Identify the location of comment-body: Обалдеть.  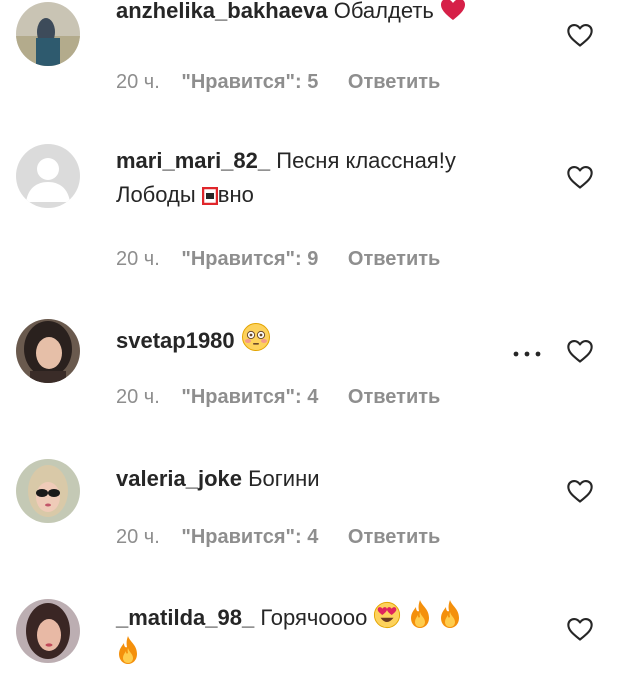
(383, 11).